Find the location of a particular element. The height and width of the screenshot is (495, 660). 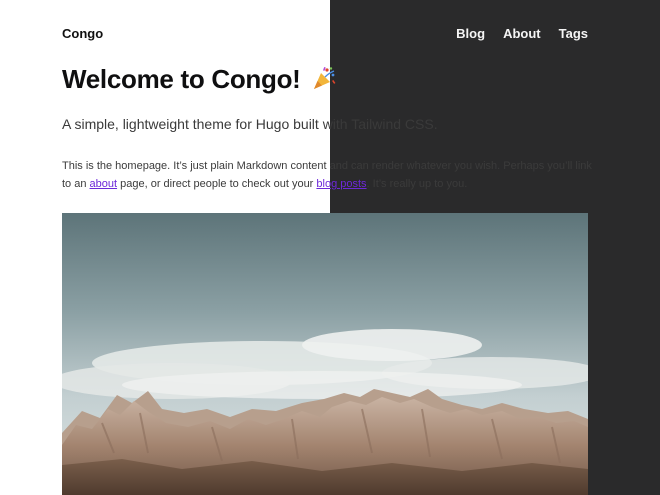

paragraph-text-3: . It’s really up to you. is located at coordinates (417, 184).